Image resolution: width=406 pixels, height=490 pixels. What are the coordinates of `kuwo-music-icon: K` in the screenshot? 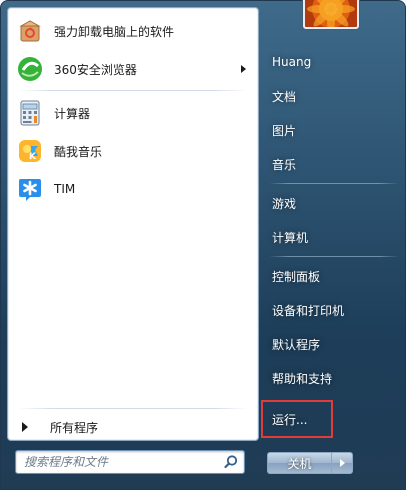 It's located at (30, 151).